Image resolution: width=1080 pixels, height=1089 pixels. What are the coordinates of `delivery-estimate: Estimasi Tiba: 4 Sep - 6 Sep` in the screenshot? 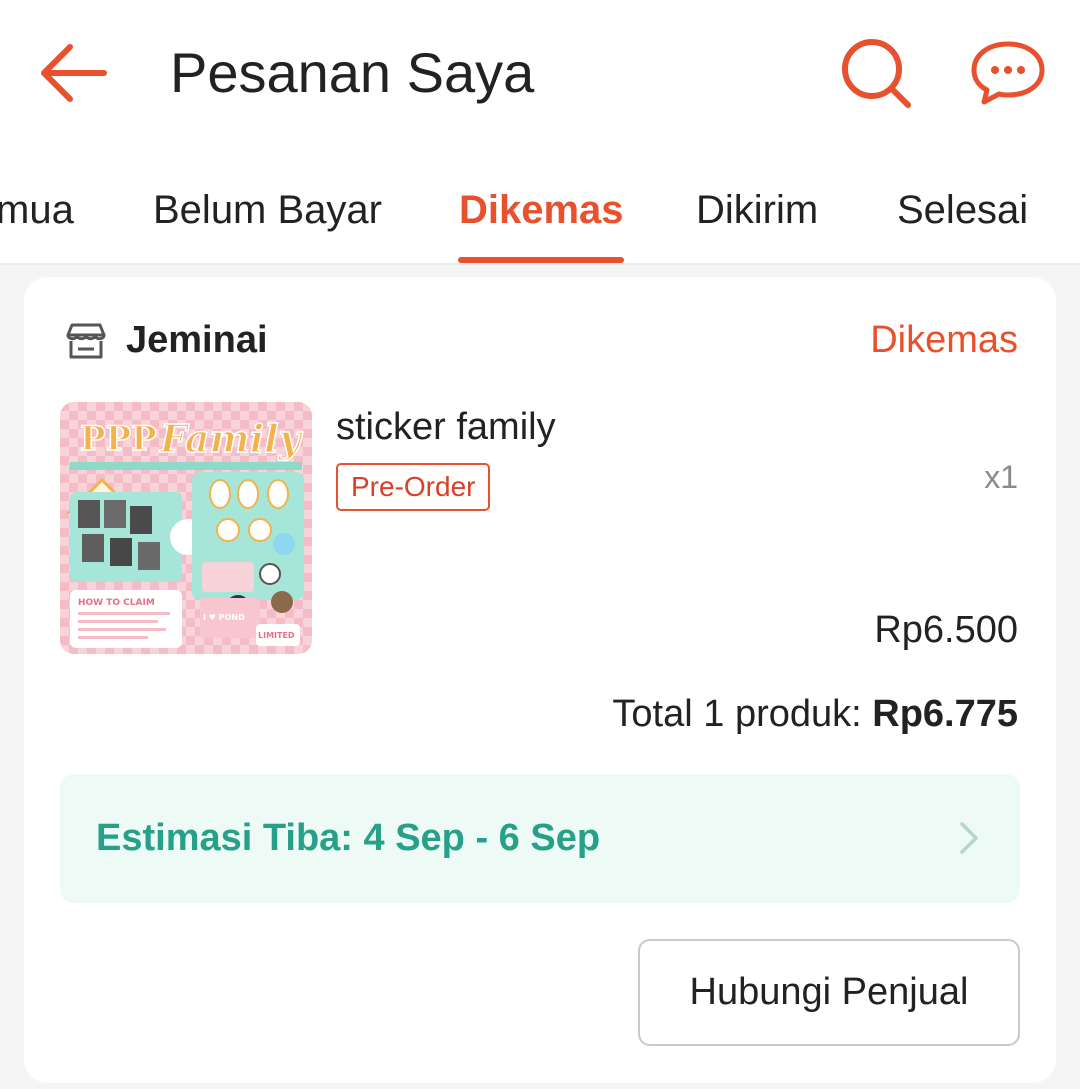 It's located at (540, 838).